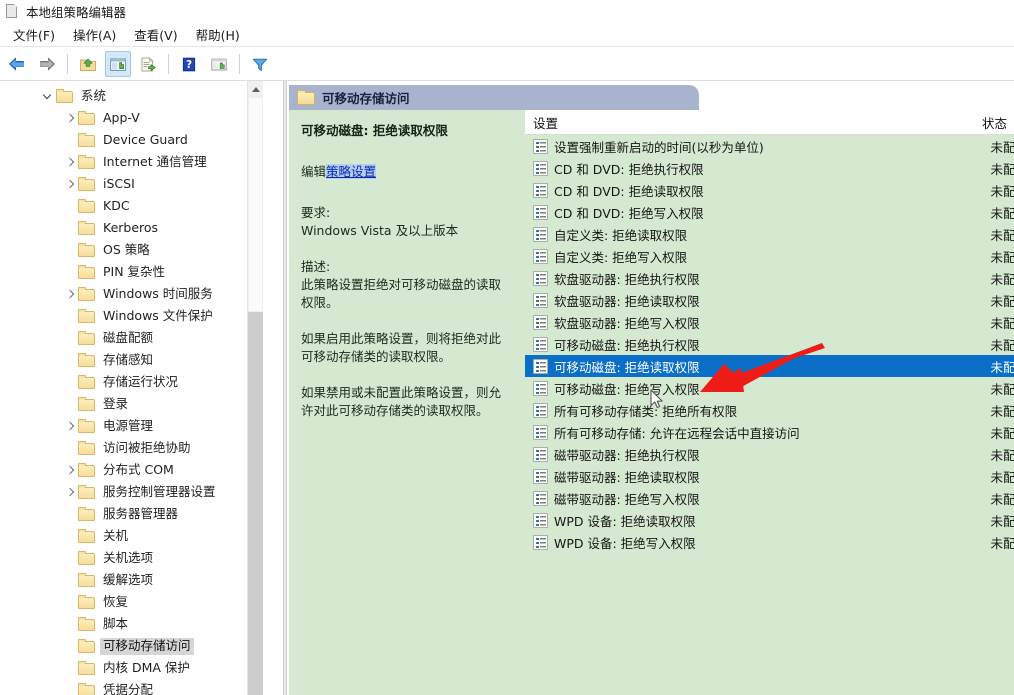 This screenshot has height=695, width=1014. What do you see at coordinates (155, 34) in the screenshot?
I see `menu-view: 查看(V)` at bounding box center [155, 34].